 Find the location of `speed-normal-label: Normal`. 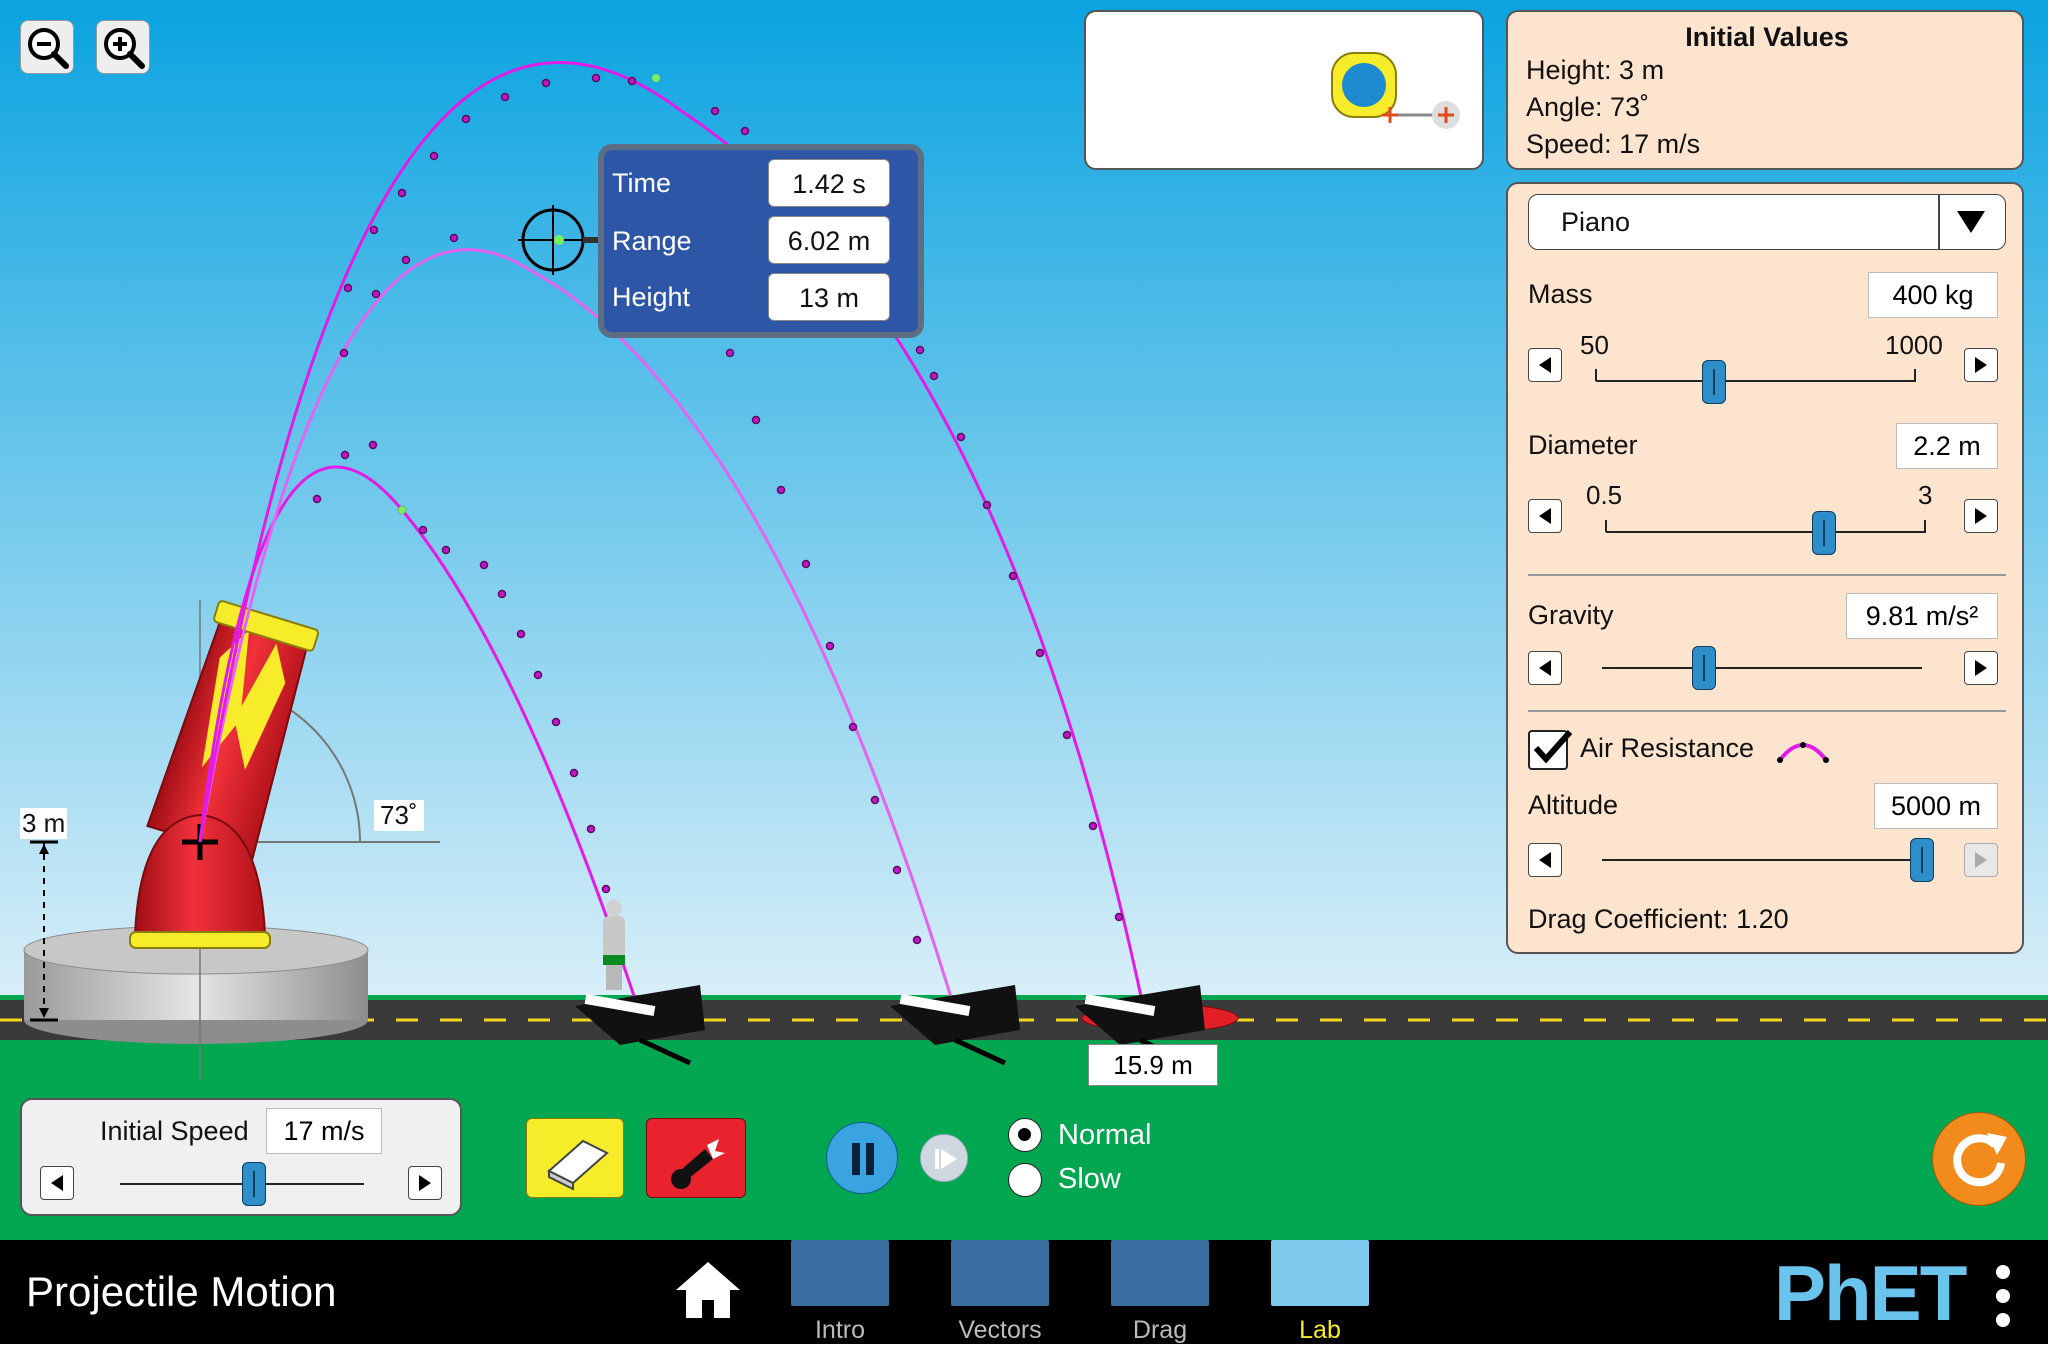

speed-normal-label: Normal is located at coordinates (1105, 1135).